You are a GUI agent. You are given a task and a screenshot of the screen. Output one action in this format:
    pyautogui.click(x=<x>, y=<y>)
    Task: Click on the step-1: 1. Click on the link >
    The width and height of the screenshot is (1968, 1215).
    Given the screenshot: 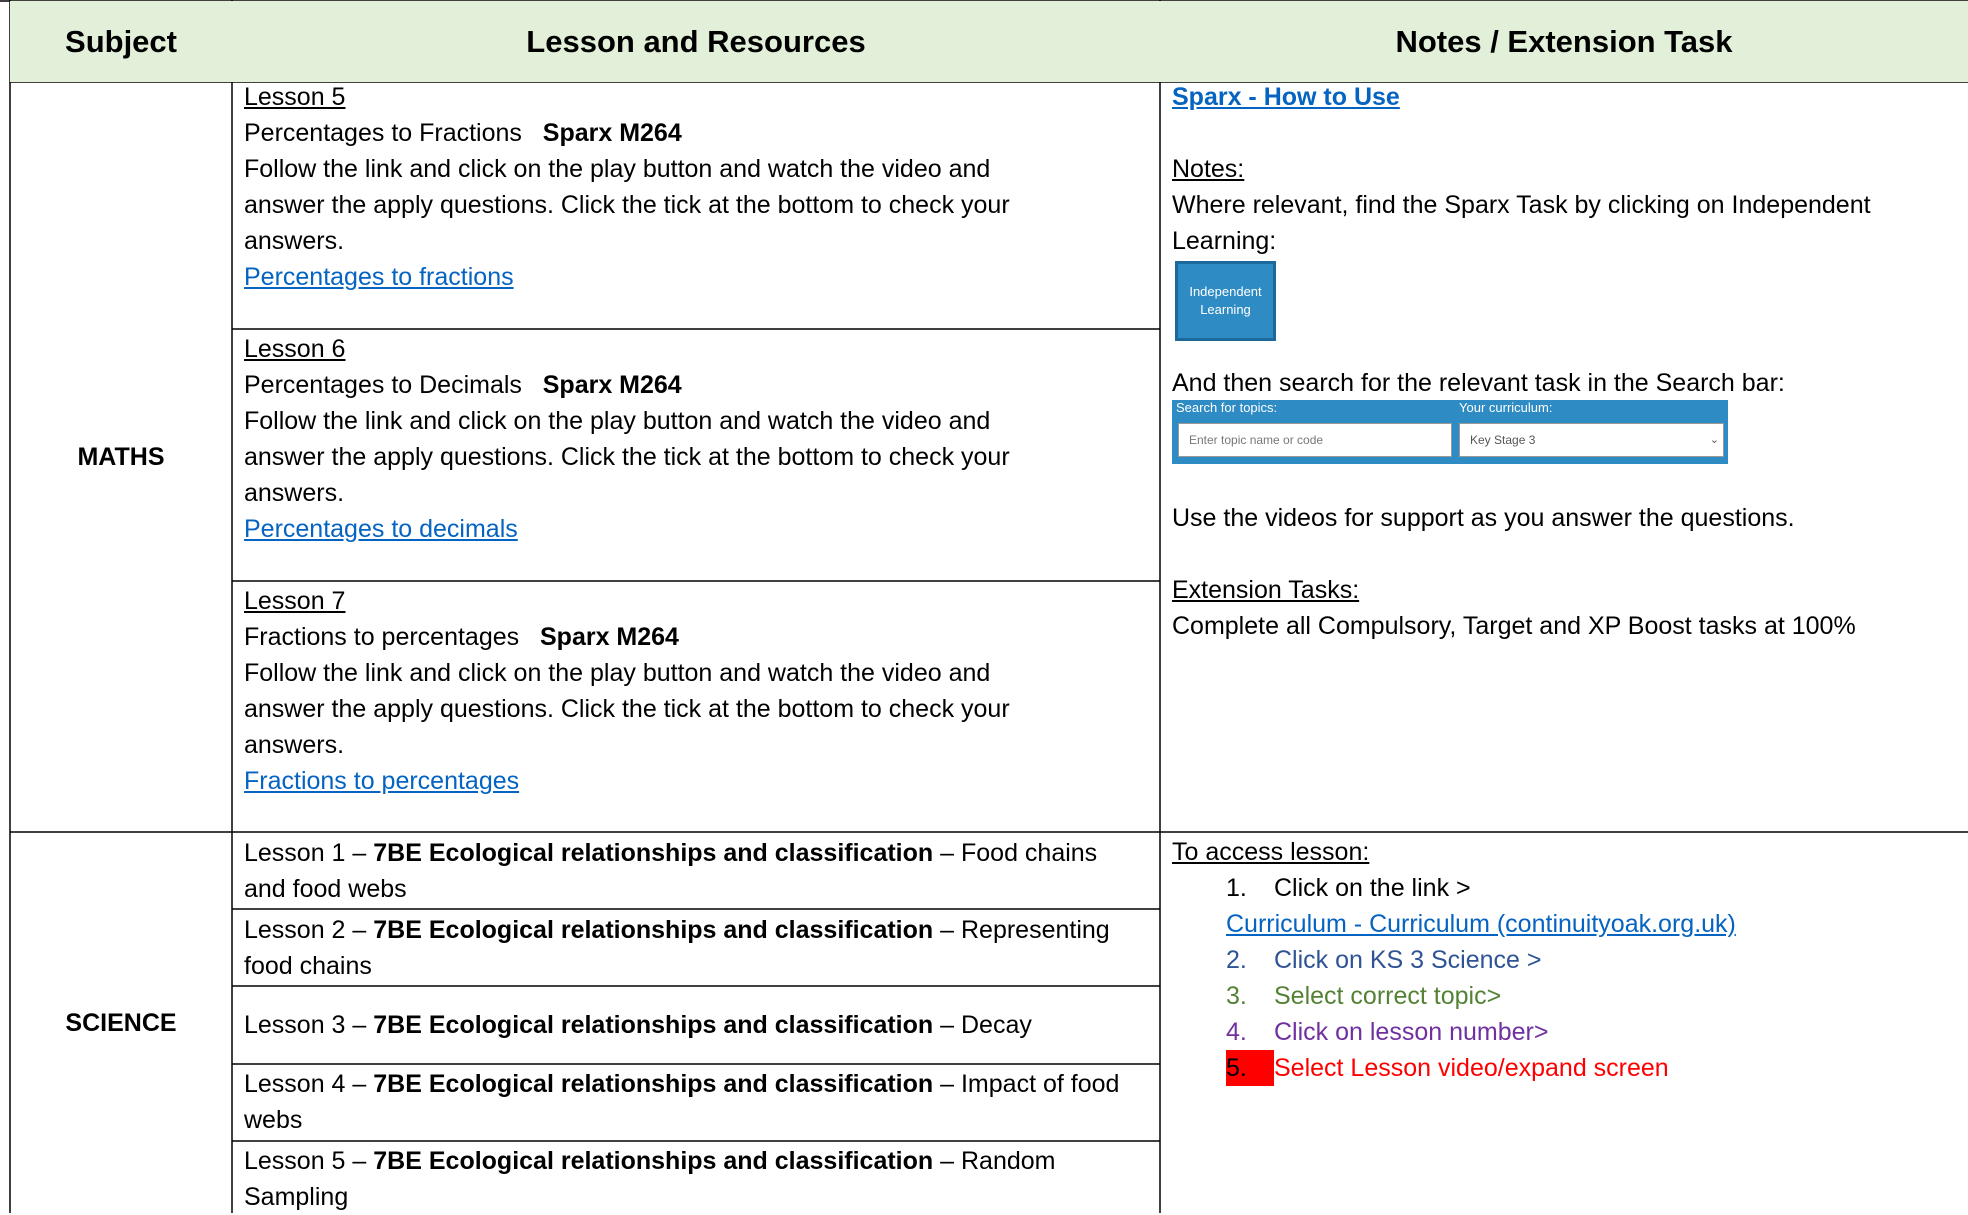 What is the action you would take?
    pyautogui.click(x=1594, y=888)
    